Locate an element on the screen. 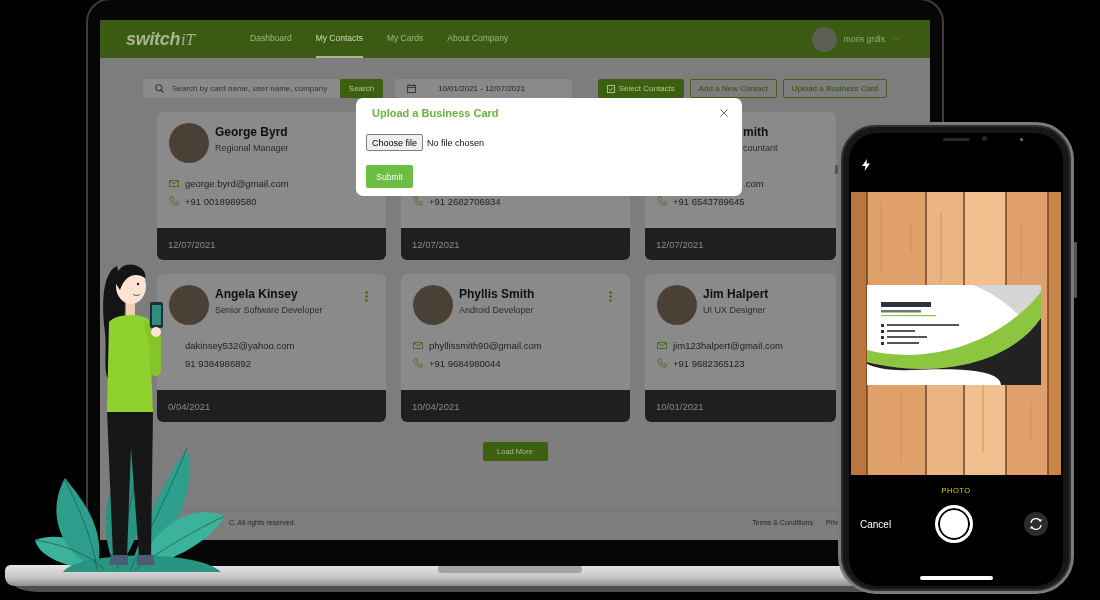 Image resolution: width=1100 pixels, height=600 pixels. contact-email: phyllissmith90@gmail.com is located at coordinates (485, 345).